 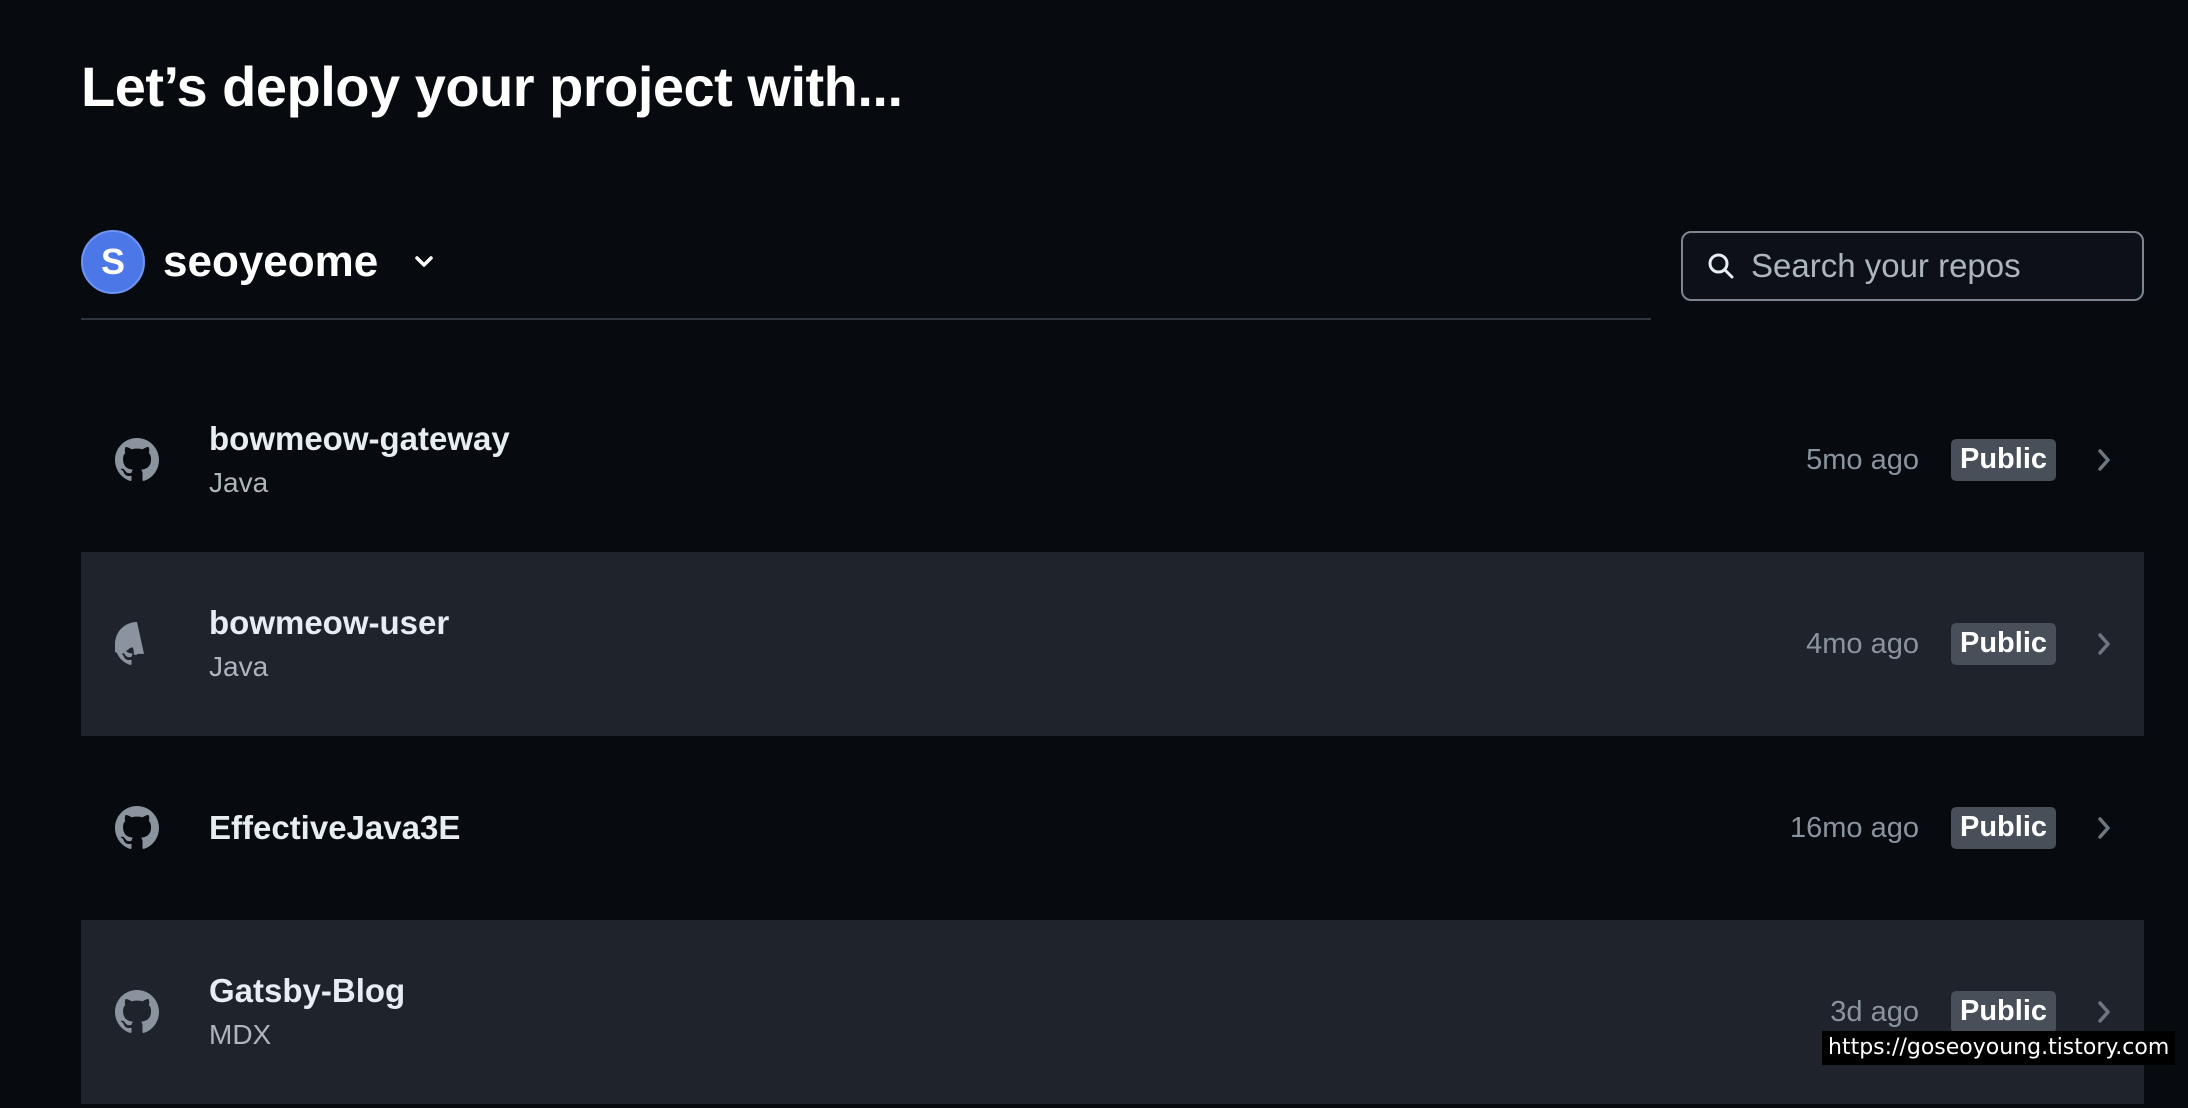 I want to click on repo-meta: 5mo ago Public, so click(x=1960, y=460).